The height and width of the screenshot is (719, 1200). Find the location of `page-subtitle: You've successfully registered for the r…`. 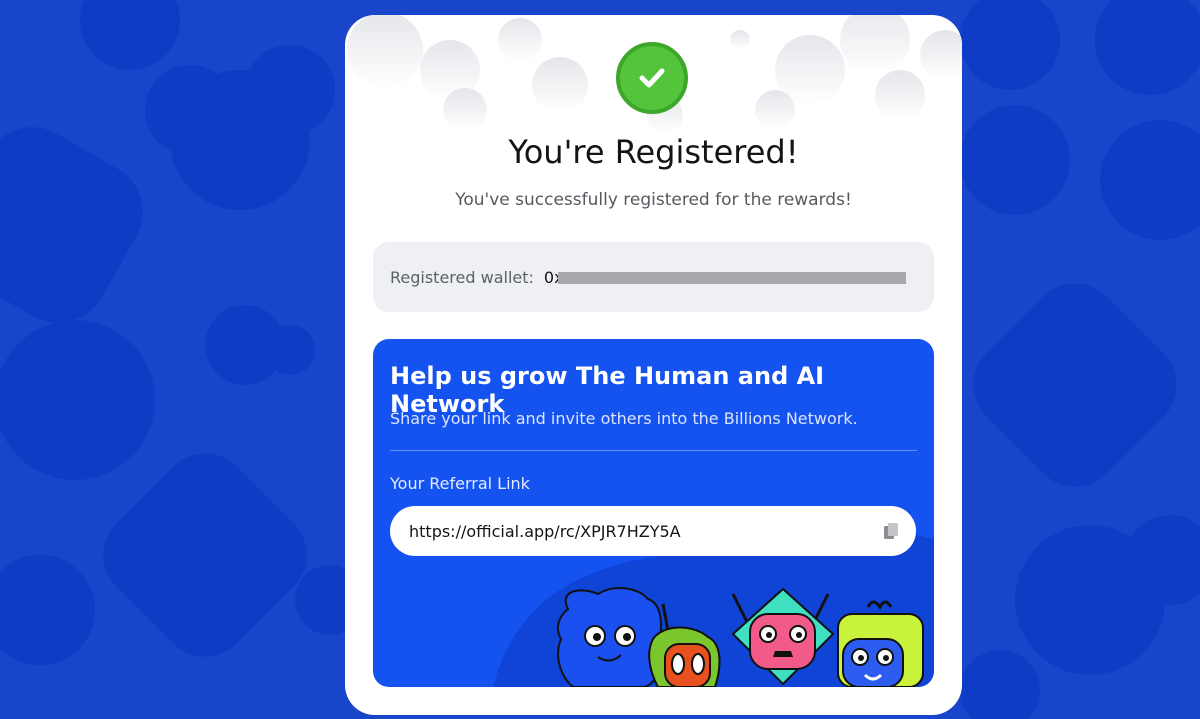

page-subtitle: You've successfully registered for the r… is located at coordinates (653, 200).